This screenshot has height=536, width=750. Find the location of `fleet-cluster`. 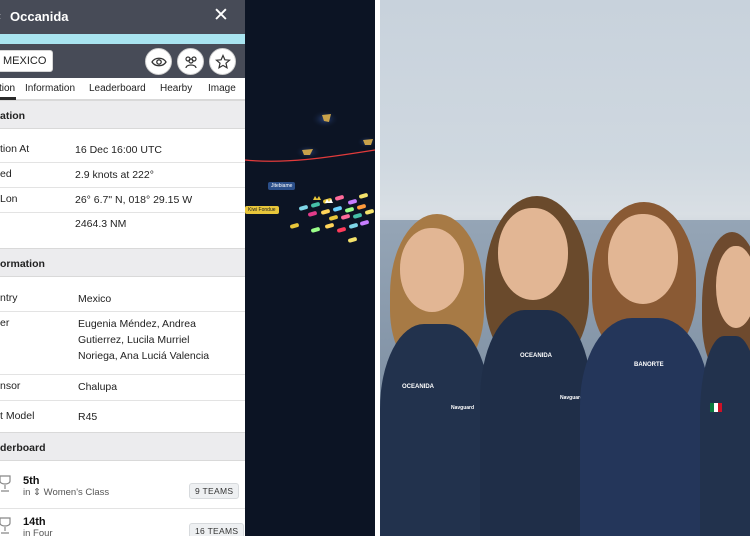

fleet-cluster is located at coordinates (332, 218).